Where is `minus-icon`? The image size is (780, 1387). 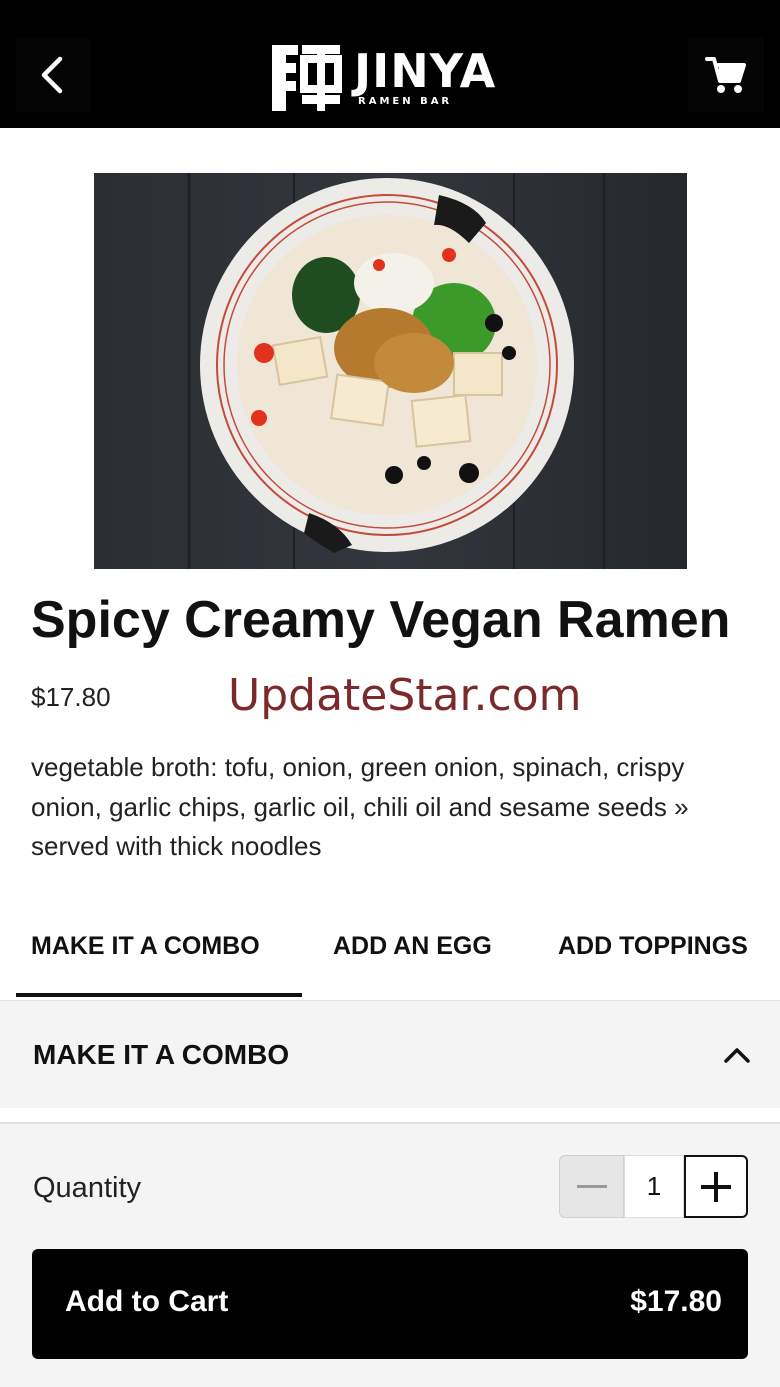
minus-icon is located at coordinates (591, 1186).